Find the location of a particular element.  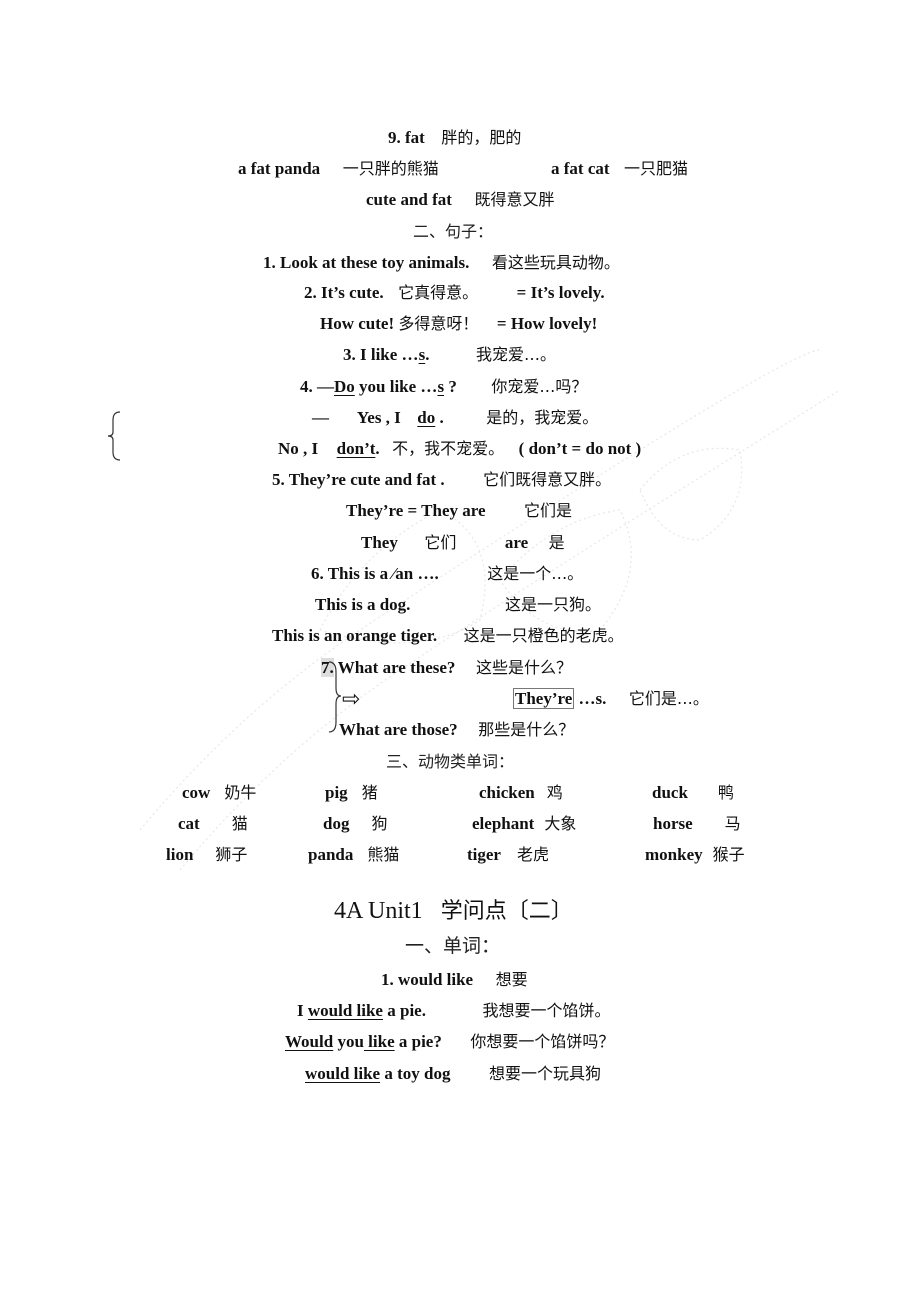

section-heading-sentences: 二、句子： is located at coordinates (453, 231).